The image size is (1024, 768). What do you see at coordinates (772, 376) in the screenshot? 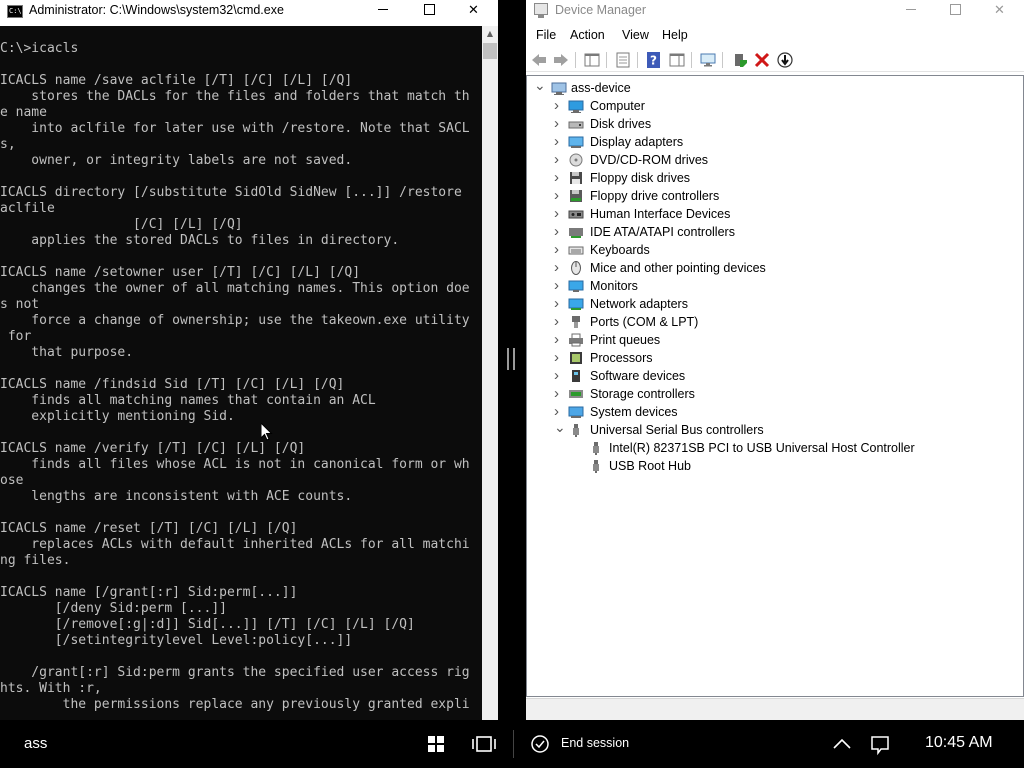
I see `tree-category: › Software devices` at bounding box center [772, 376].